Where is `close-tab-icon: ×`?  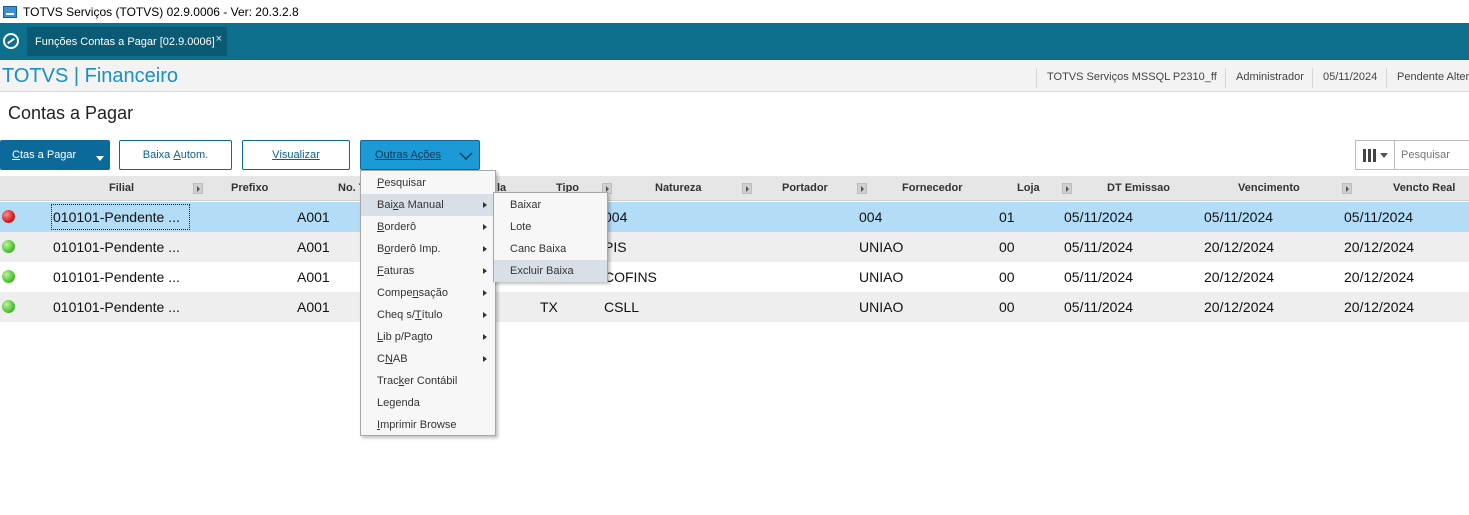
close-tab-icon: × is located at coordinates (219, 39).